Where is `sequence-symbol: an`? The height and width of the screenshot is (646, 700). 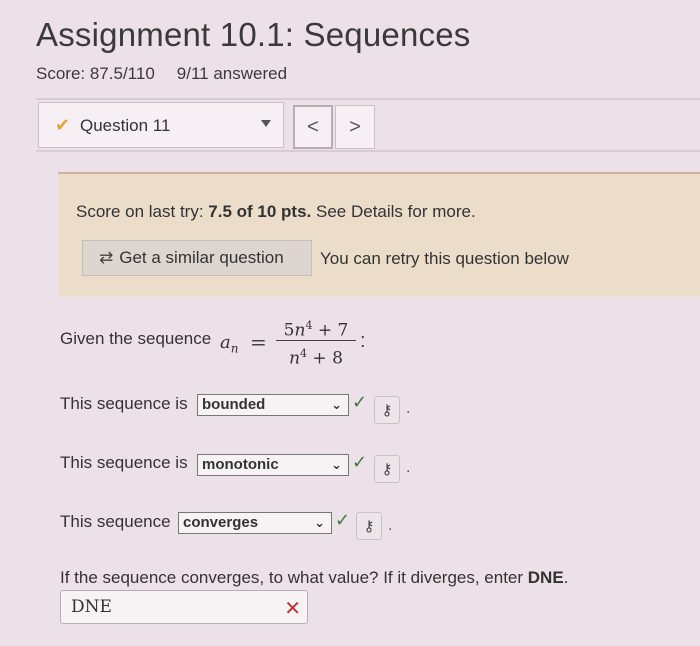
sequence-symbol: an is located at coordinates (229, 344).